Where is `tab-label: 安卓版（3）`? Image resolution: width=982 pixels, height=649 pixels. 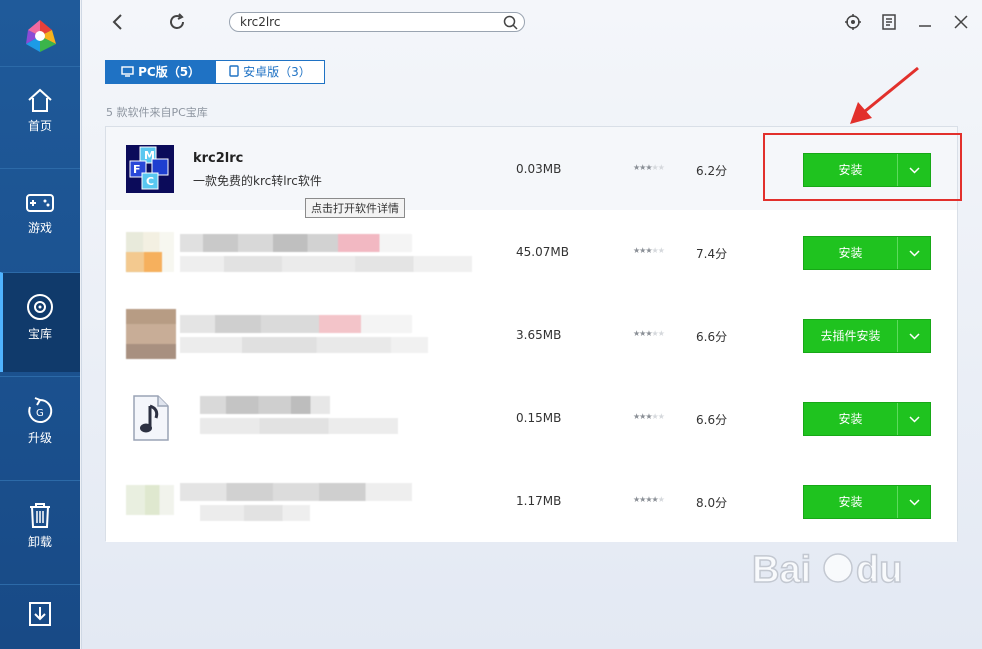
tab-label: 安卓版（3） is located at coordinates (277, 72).